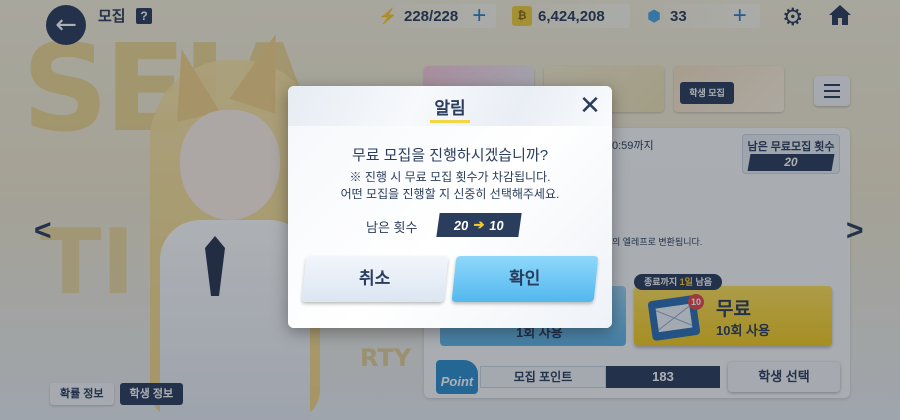  I want to click on dialog-title: 알림, so click(450, 108).